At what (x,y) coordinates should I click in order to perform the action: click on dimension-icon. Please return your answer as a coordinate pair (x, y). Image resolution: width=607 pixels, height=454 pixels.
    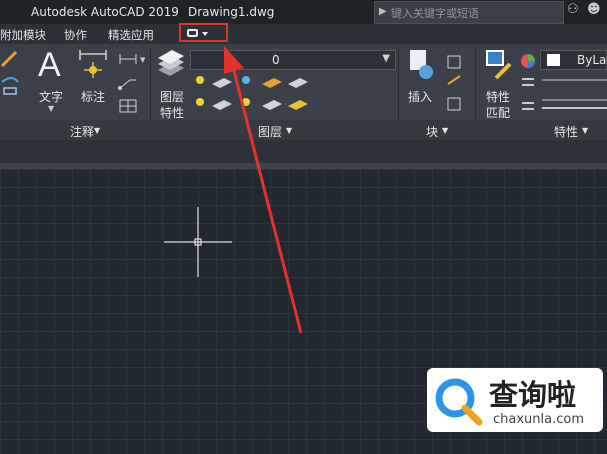
    Looking at the image, I should click on (93, 64).